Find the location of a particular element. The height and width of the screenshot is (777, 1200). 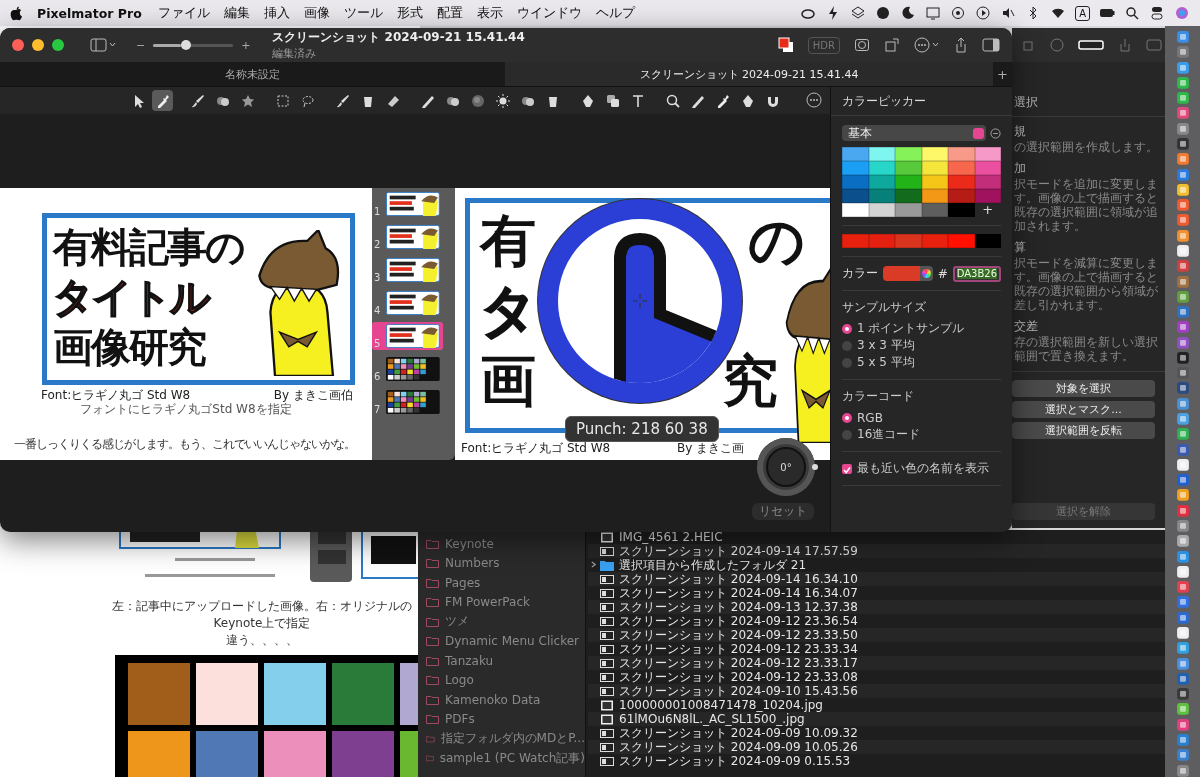

window-title: スクリーンショット 2024-09-21 15.41.44 is located at coordinates (398, 37).